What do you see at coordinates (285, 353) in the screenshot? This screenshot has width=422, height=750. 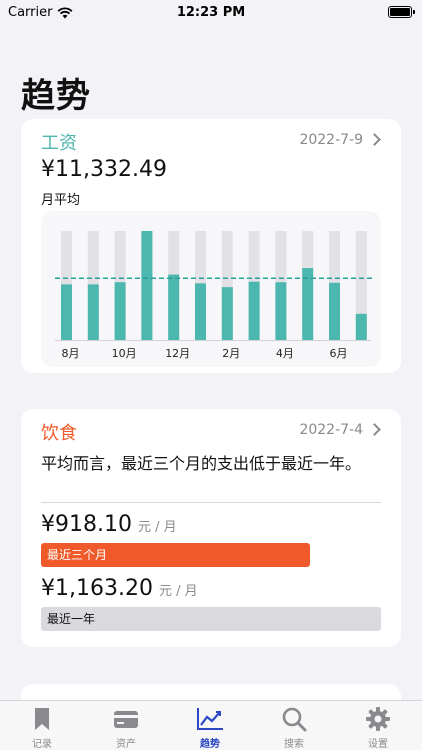 I see `chart-tick-label: 4月` at bounding box center [285, 353].